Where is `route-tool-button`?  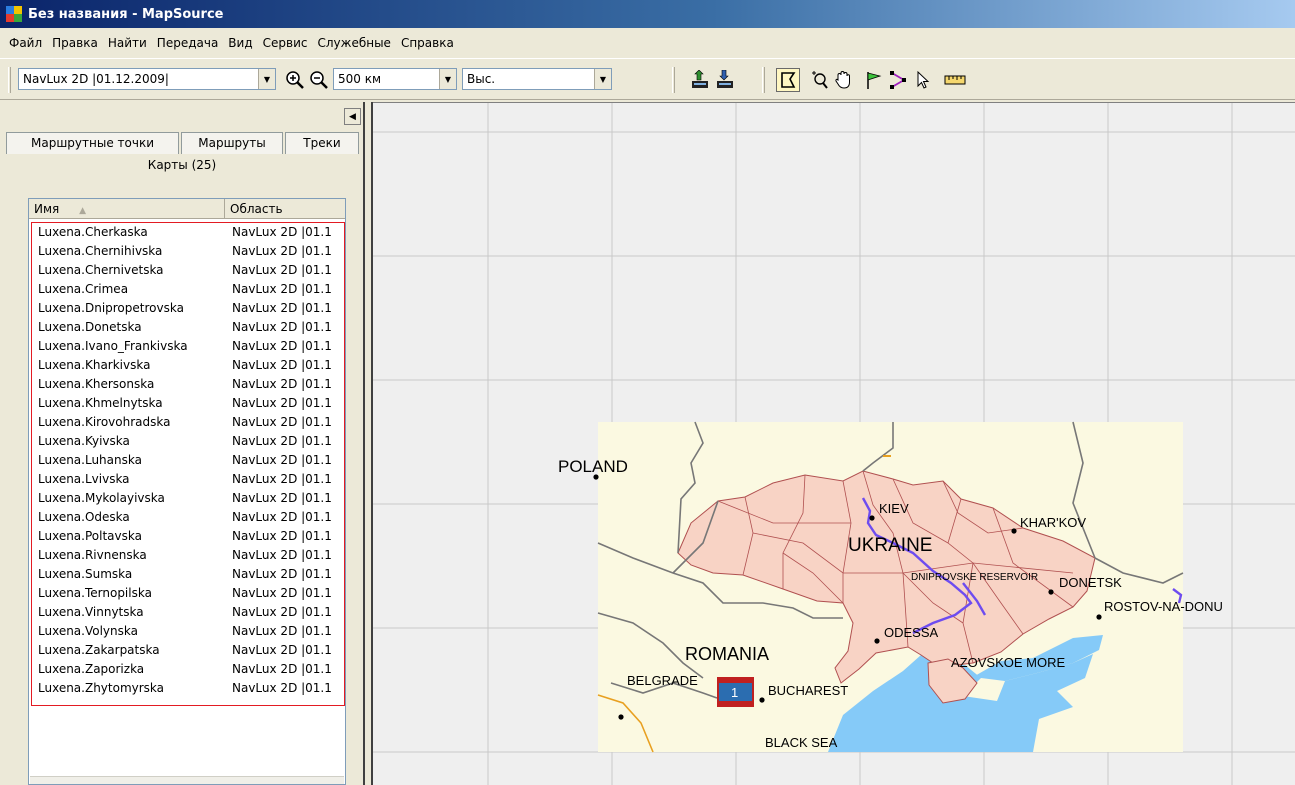 route-tool-button is located at coordinates (899, 80).